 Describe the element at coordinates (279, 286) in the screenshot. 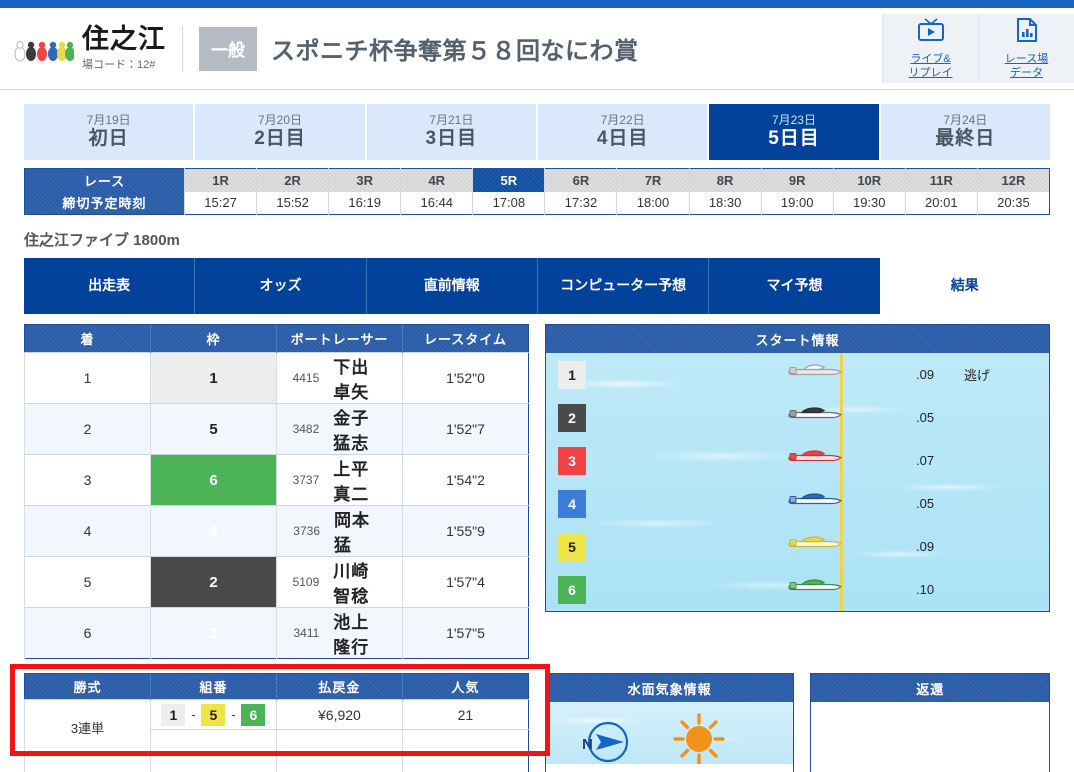

I see `tab-odds: オッズ` at that location.